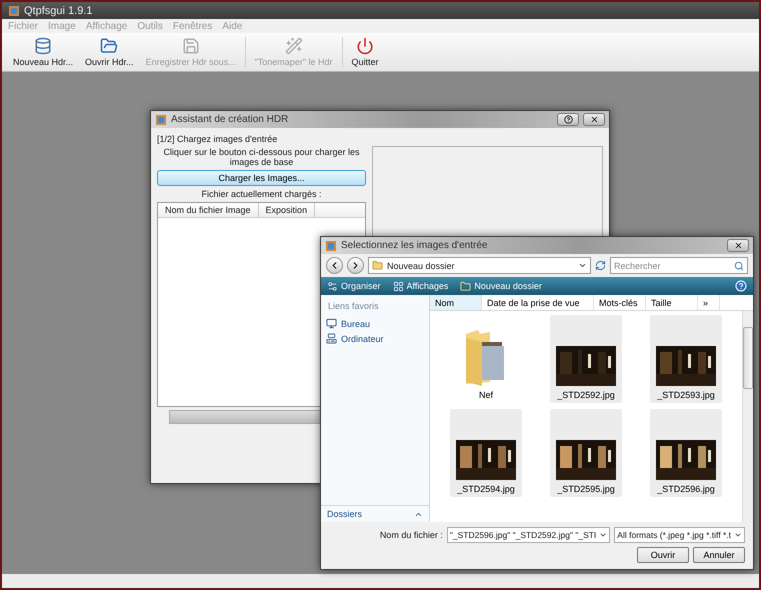 Image resolution: width=761 pixels, height=590 pixels. I want to click on wand-icon, so click(293, 46).